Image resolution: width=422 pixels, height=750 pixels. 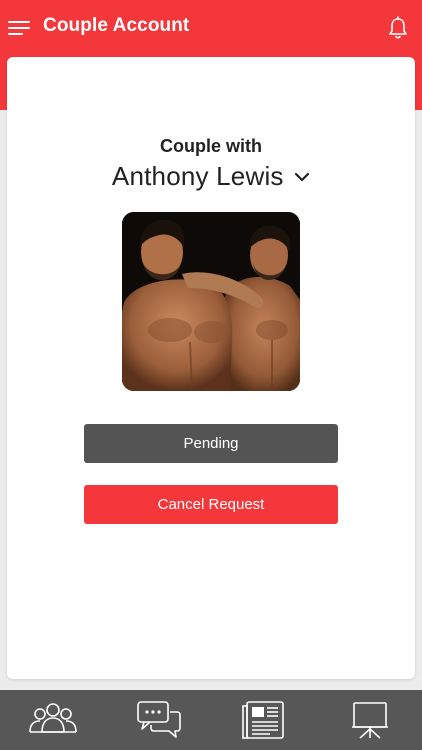 What do you see at coordinates (370, 720) in the screenshot?
I see `presentation-board-icon` at bounding box center [370, 720].